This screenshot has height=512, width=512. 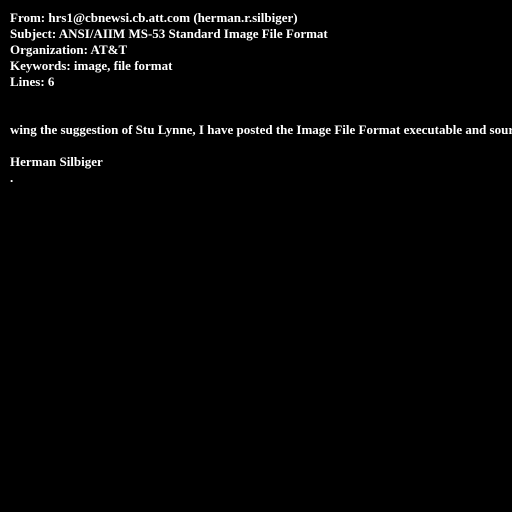 I want to click on header-lines: Lines: 6, so click(x=32, y=81).